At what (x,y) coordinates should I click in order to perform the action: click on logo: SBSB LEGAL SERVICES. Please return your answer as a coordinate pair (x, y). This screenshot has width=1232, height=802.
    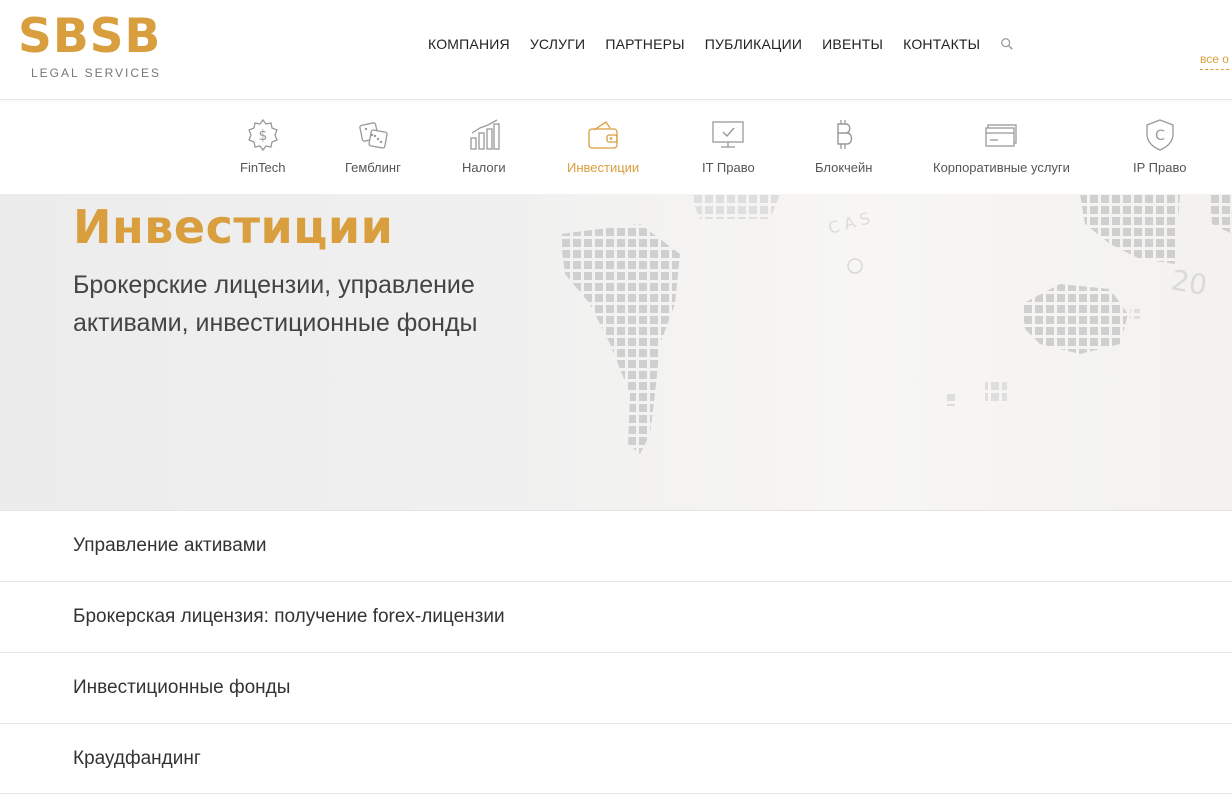
    Looking at the image, I should click on (90, 45).